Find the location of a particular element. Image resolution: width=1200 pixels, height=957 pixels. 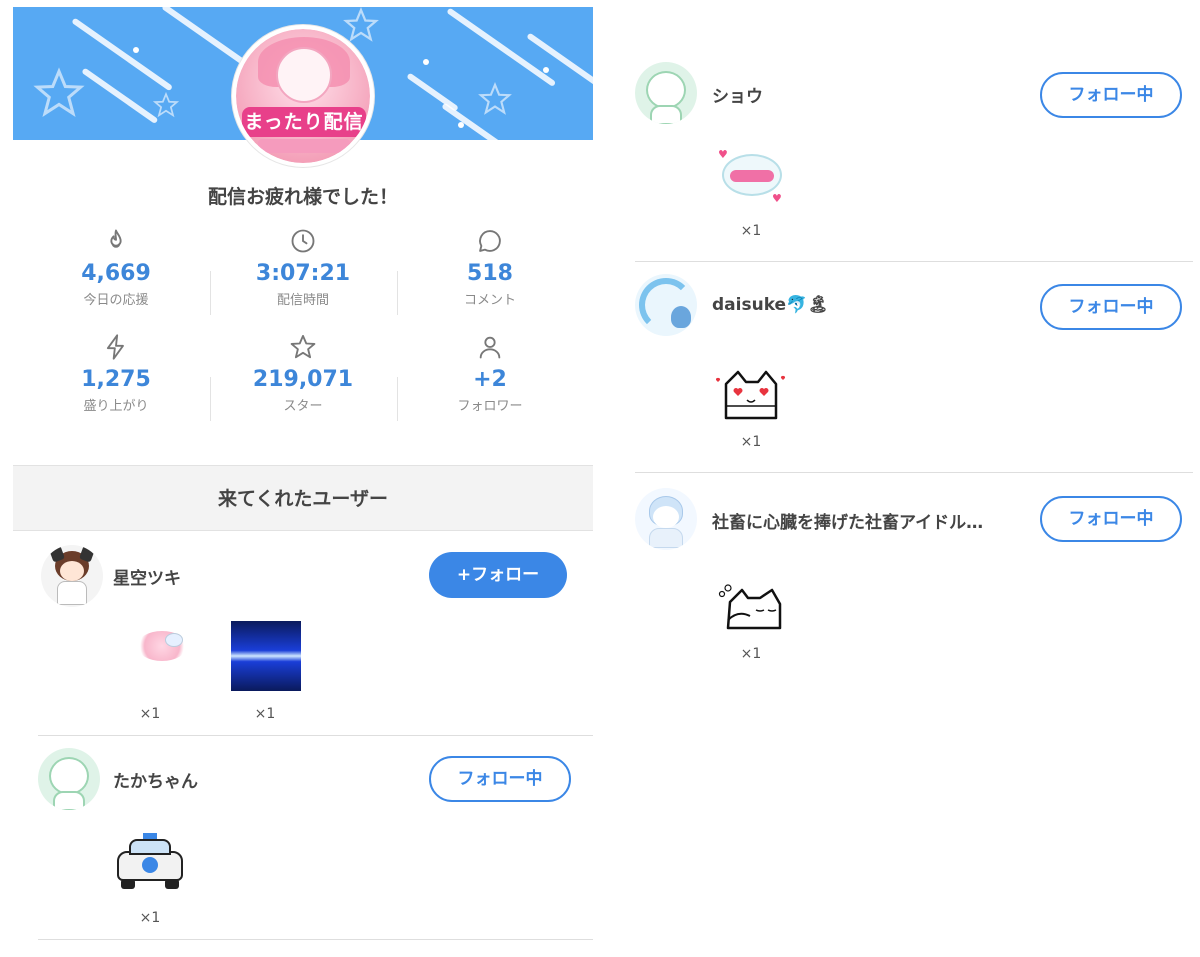

clock-icon is located at coordinates (303, 241).